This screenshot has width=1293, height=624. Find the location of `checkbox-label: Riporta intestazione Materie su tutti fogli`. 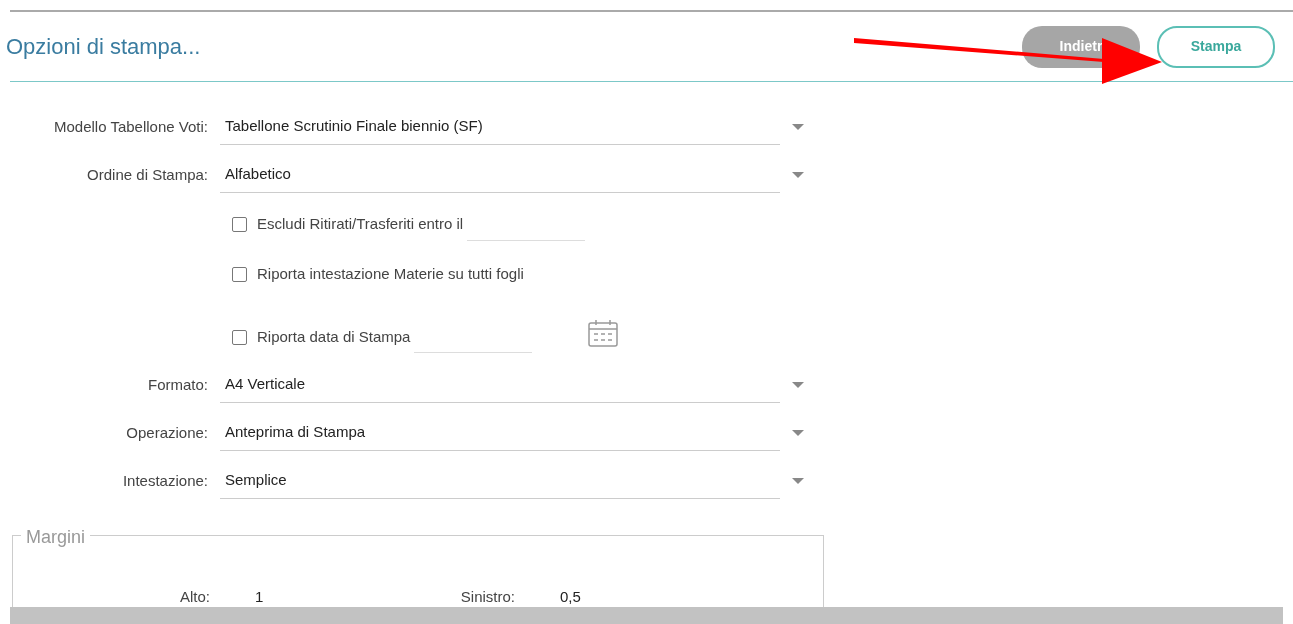

checkbox-label: Riporta intestazione Materie su tutti fogli is located at coordinates (390, 273).